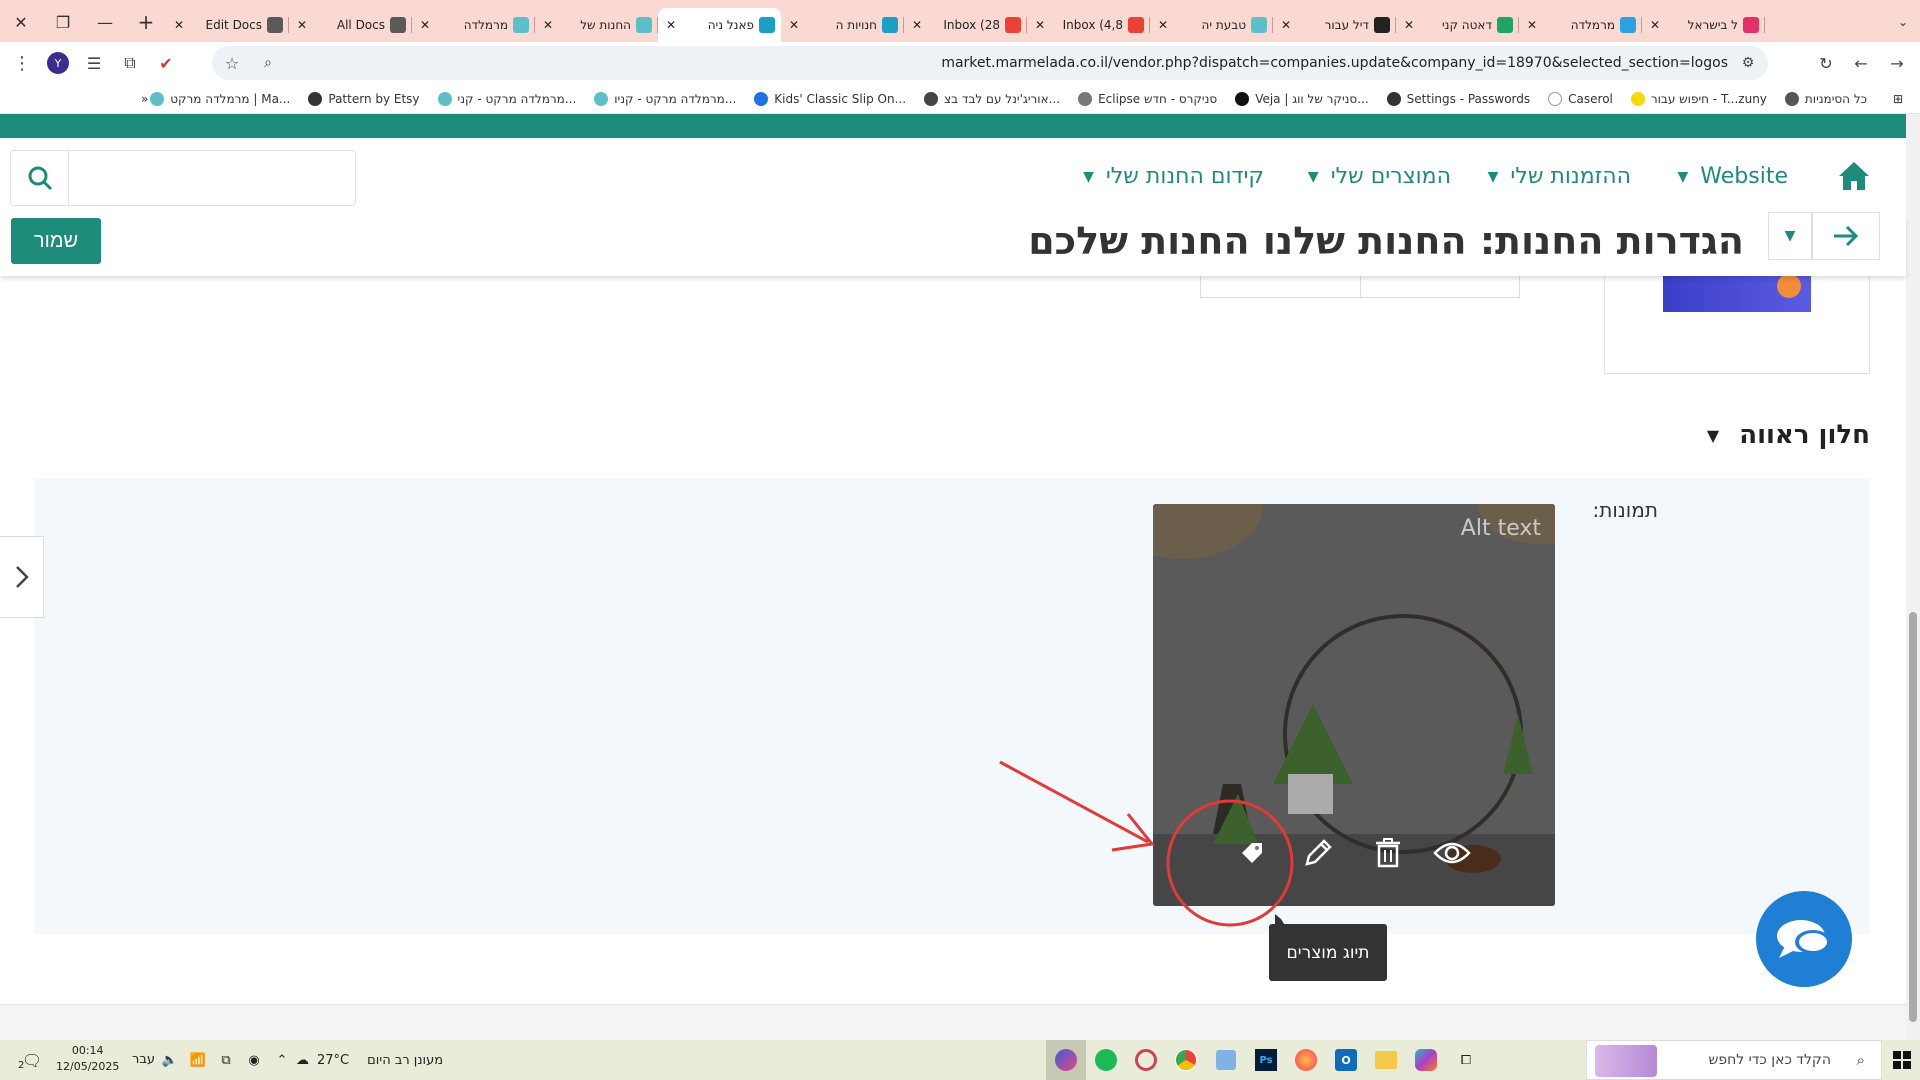 This screenshot has height=1080, width=1920. What do you see at coordinates (170, 1060) in the screenshot?
I see `speaker-icon: 🔈` at bounding box center [170, 1060].